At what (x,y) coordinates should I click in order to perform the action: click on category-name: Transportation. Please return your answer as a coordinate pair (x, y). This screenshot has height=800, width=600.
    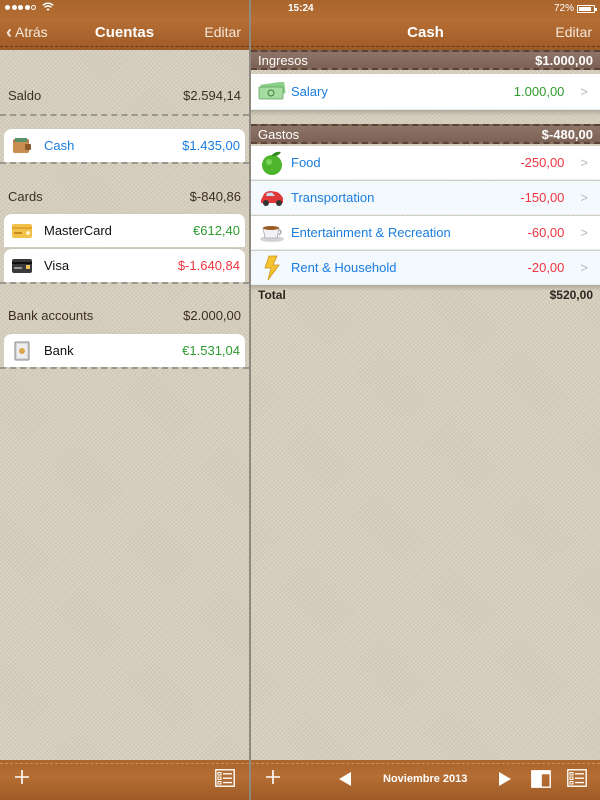
    Looking at the image, I should click on (333, 197).